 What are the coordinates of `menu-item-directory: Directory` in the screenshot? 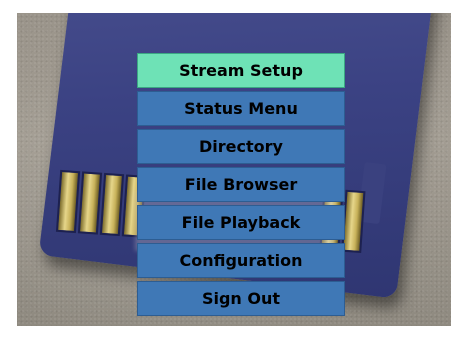 It's located at (241, 146).